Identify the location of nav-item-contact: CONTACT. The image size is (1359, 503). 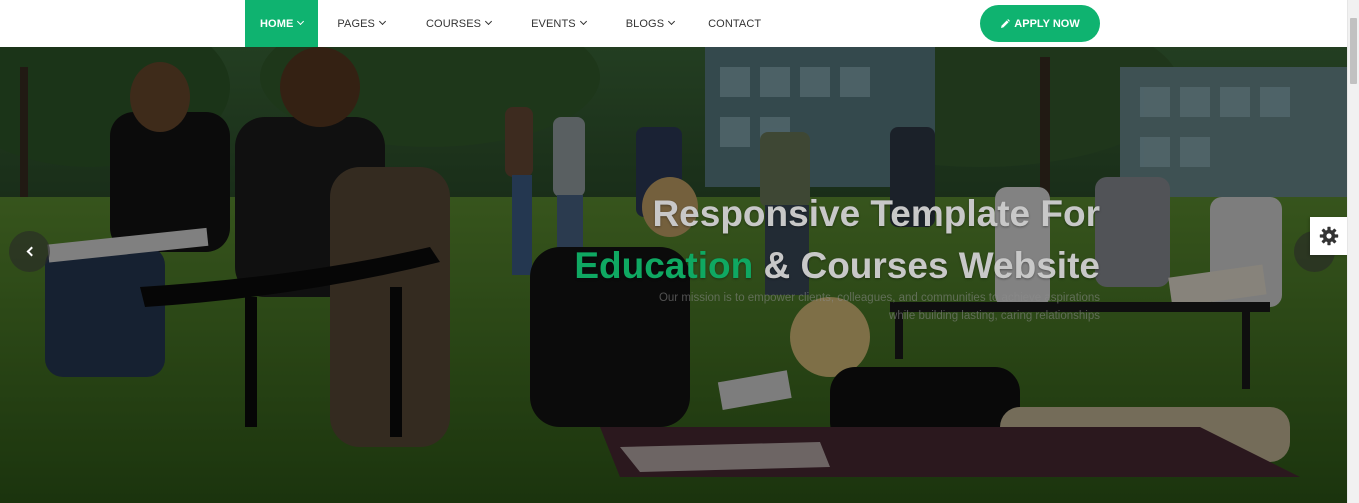
(734, 23).